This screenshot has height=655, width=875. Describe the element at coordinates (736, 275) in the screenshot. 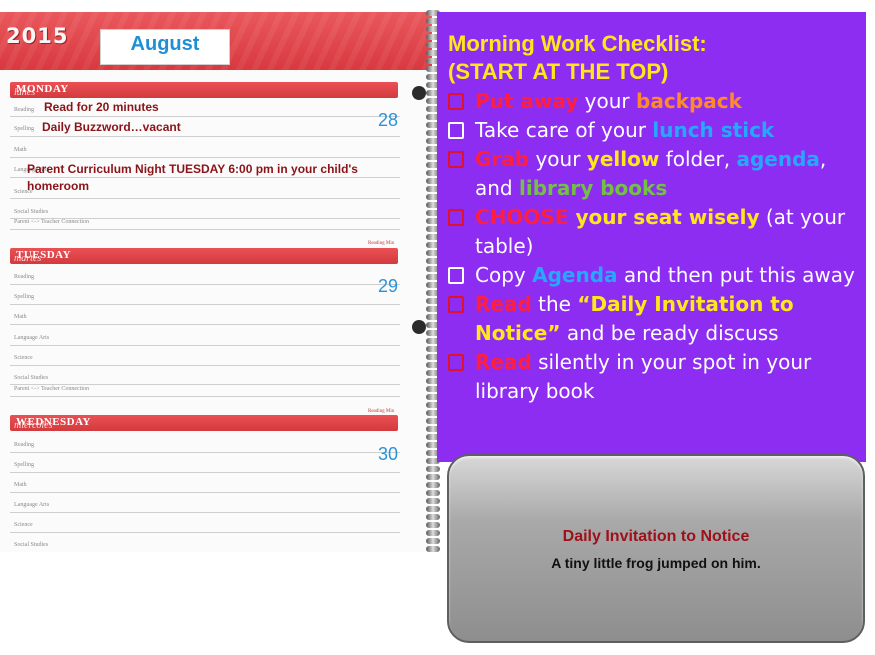

I see `item-text: and then put this away` at that location.